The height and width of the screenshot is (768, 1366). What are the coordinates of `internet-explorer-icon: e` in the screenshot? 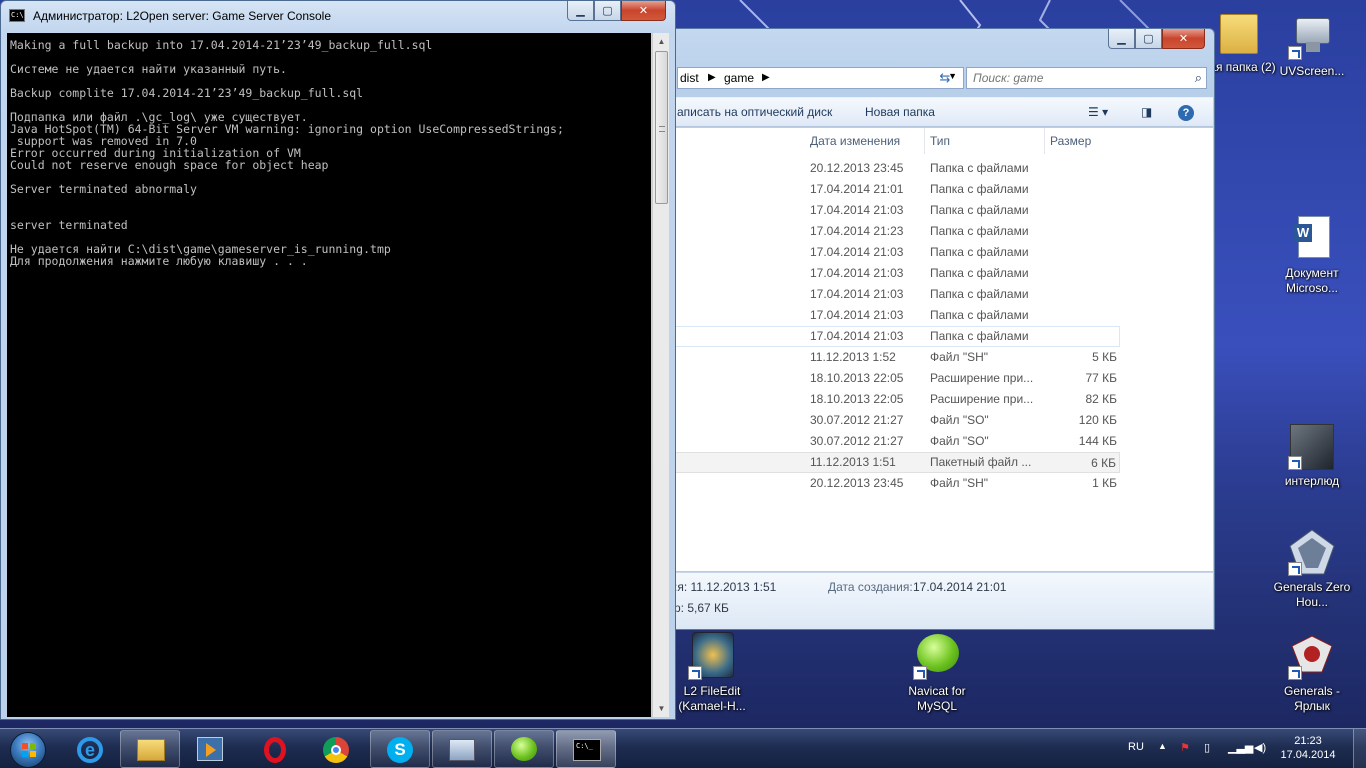 It's located at (91, 750).